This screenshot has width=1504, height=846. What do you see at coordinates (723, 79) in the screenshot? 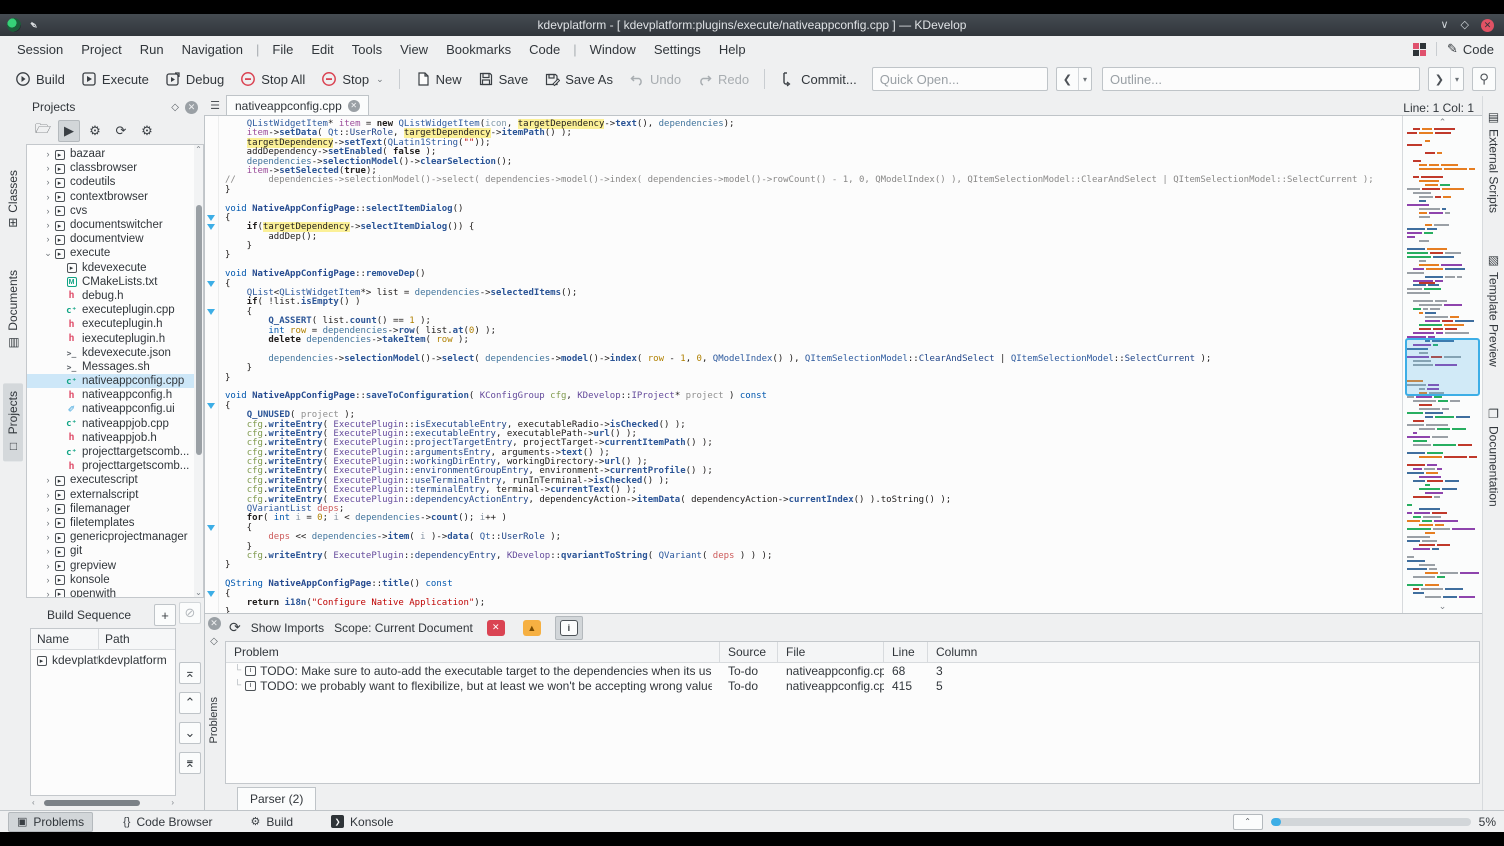
I see `redo-button: Redo` at bounding box center [723, 79].